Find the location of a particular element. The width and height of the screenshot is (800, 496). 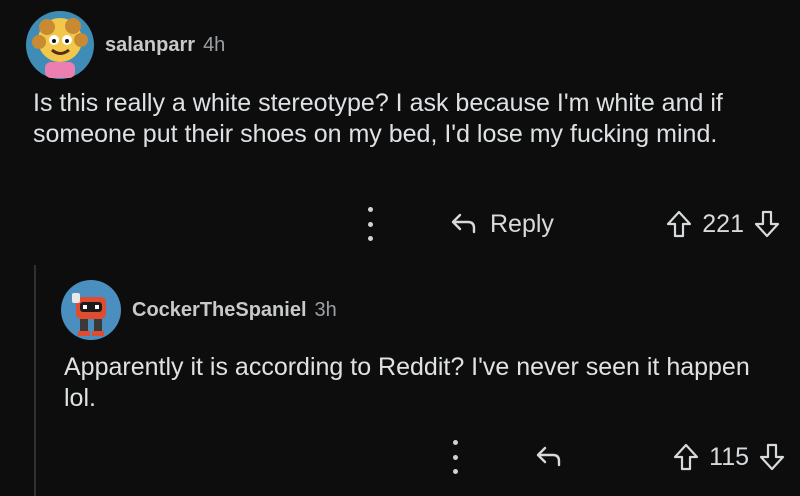

vote-controls: 115 is located at coordinates (729, 457).